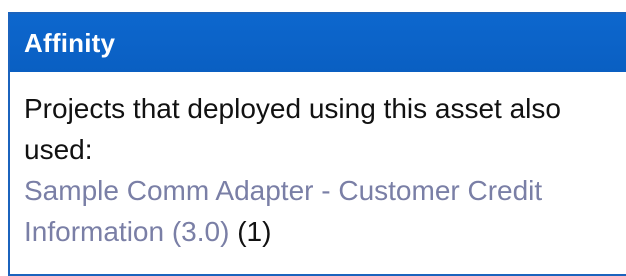 The height and width of the screenshot is (276, 626). What do you see at coordinates (254, 231) in the screenshot?
I see `usage-count: (1)` at bounding box center [254, 231].